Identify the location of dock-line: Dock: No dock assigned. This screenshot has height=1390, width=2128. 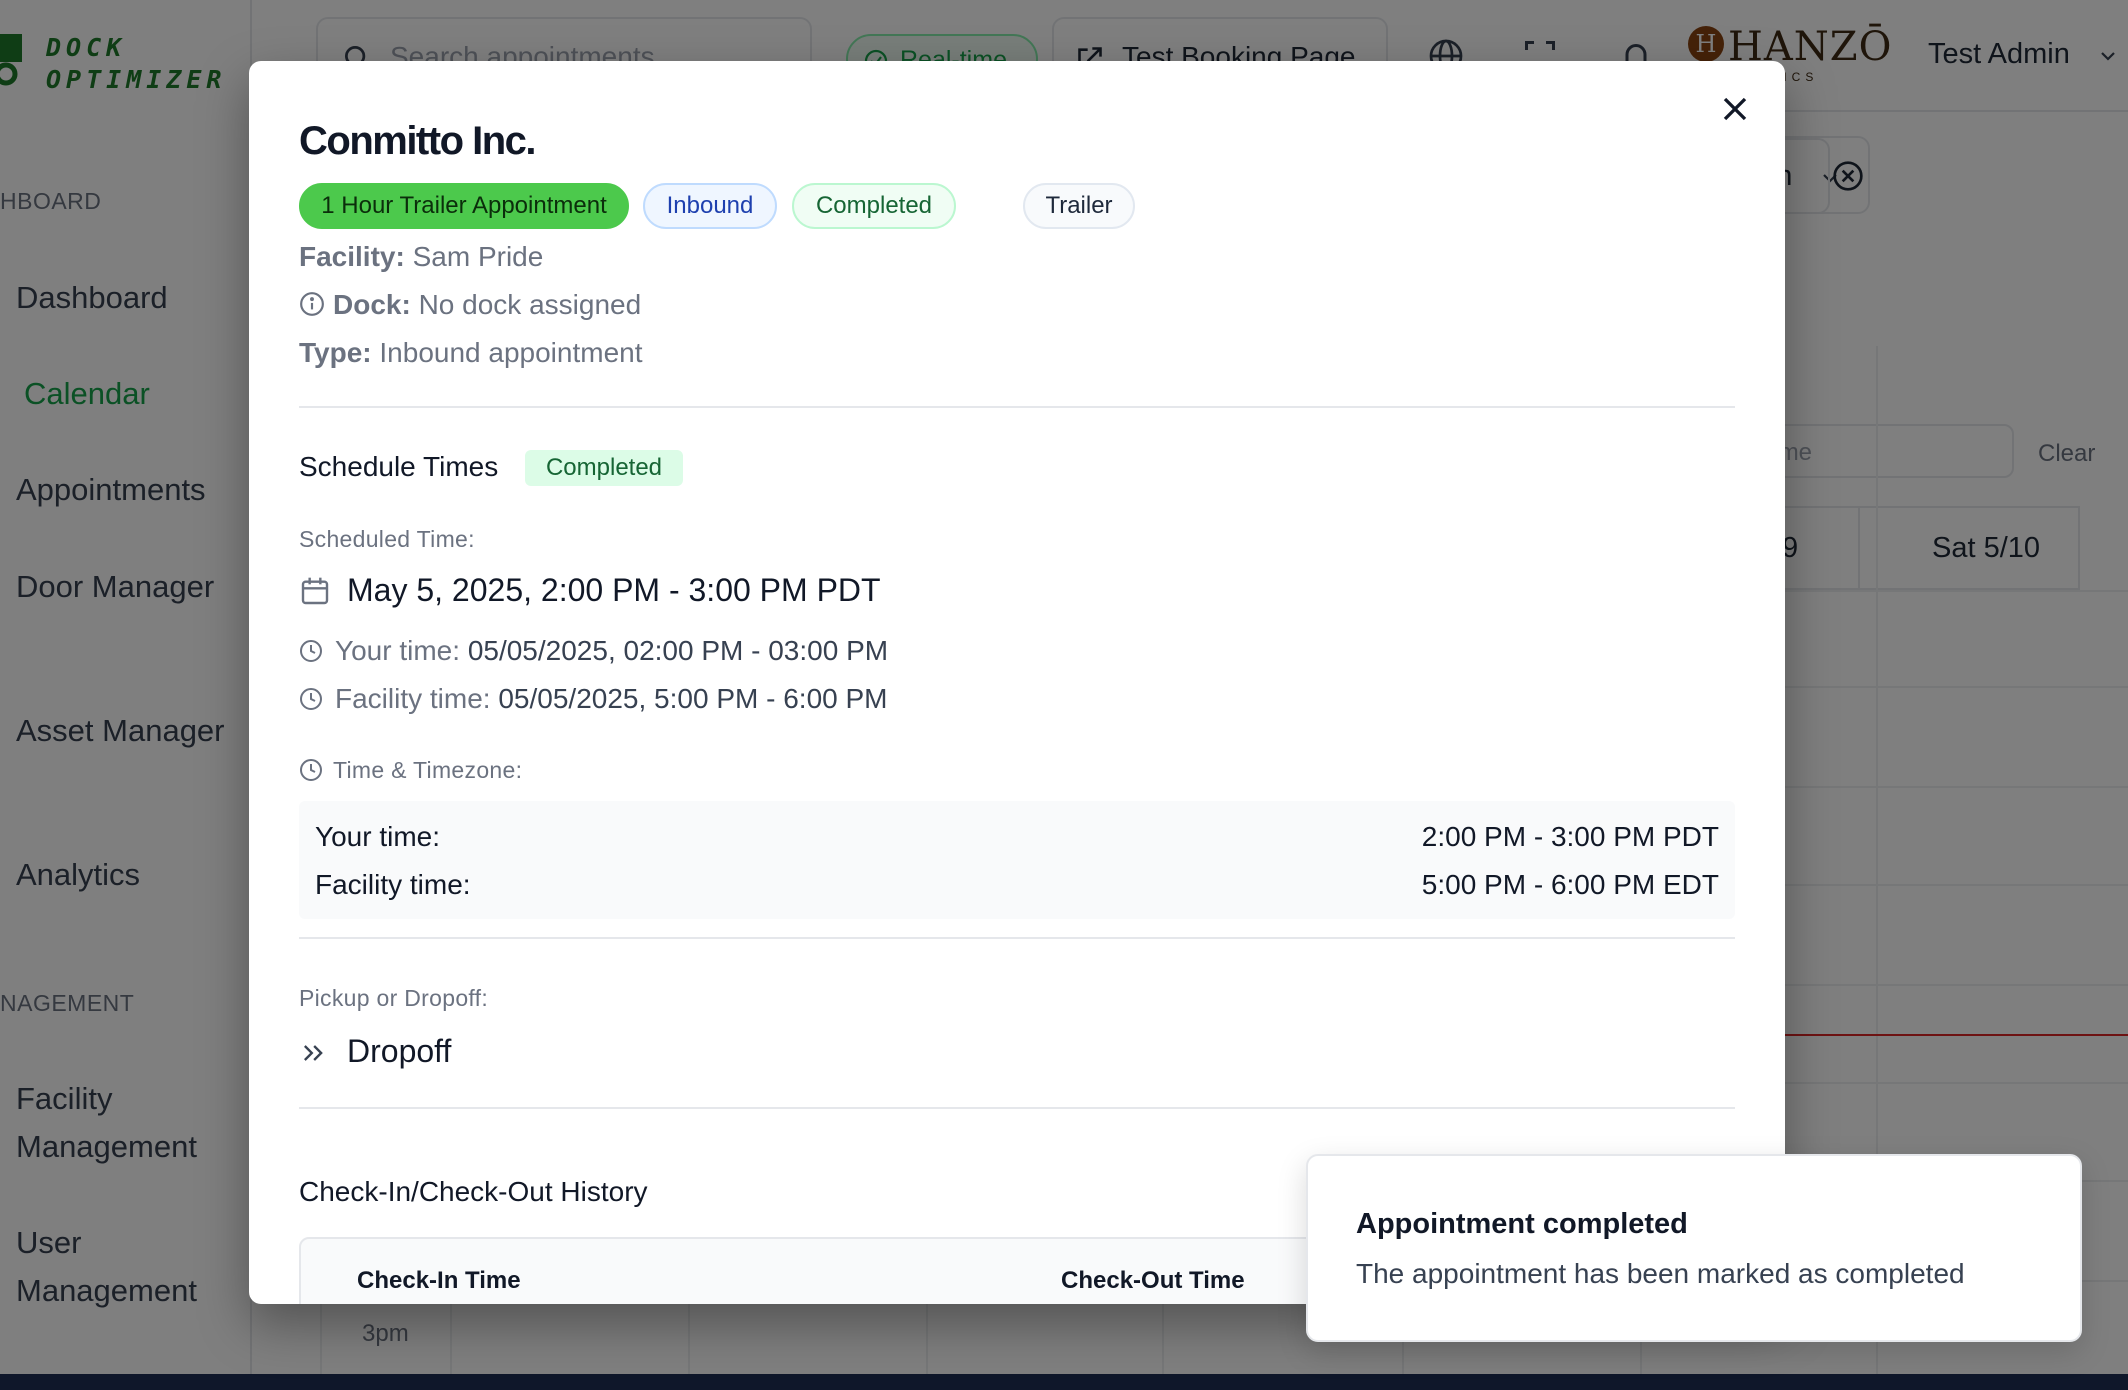
(470, 305).